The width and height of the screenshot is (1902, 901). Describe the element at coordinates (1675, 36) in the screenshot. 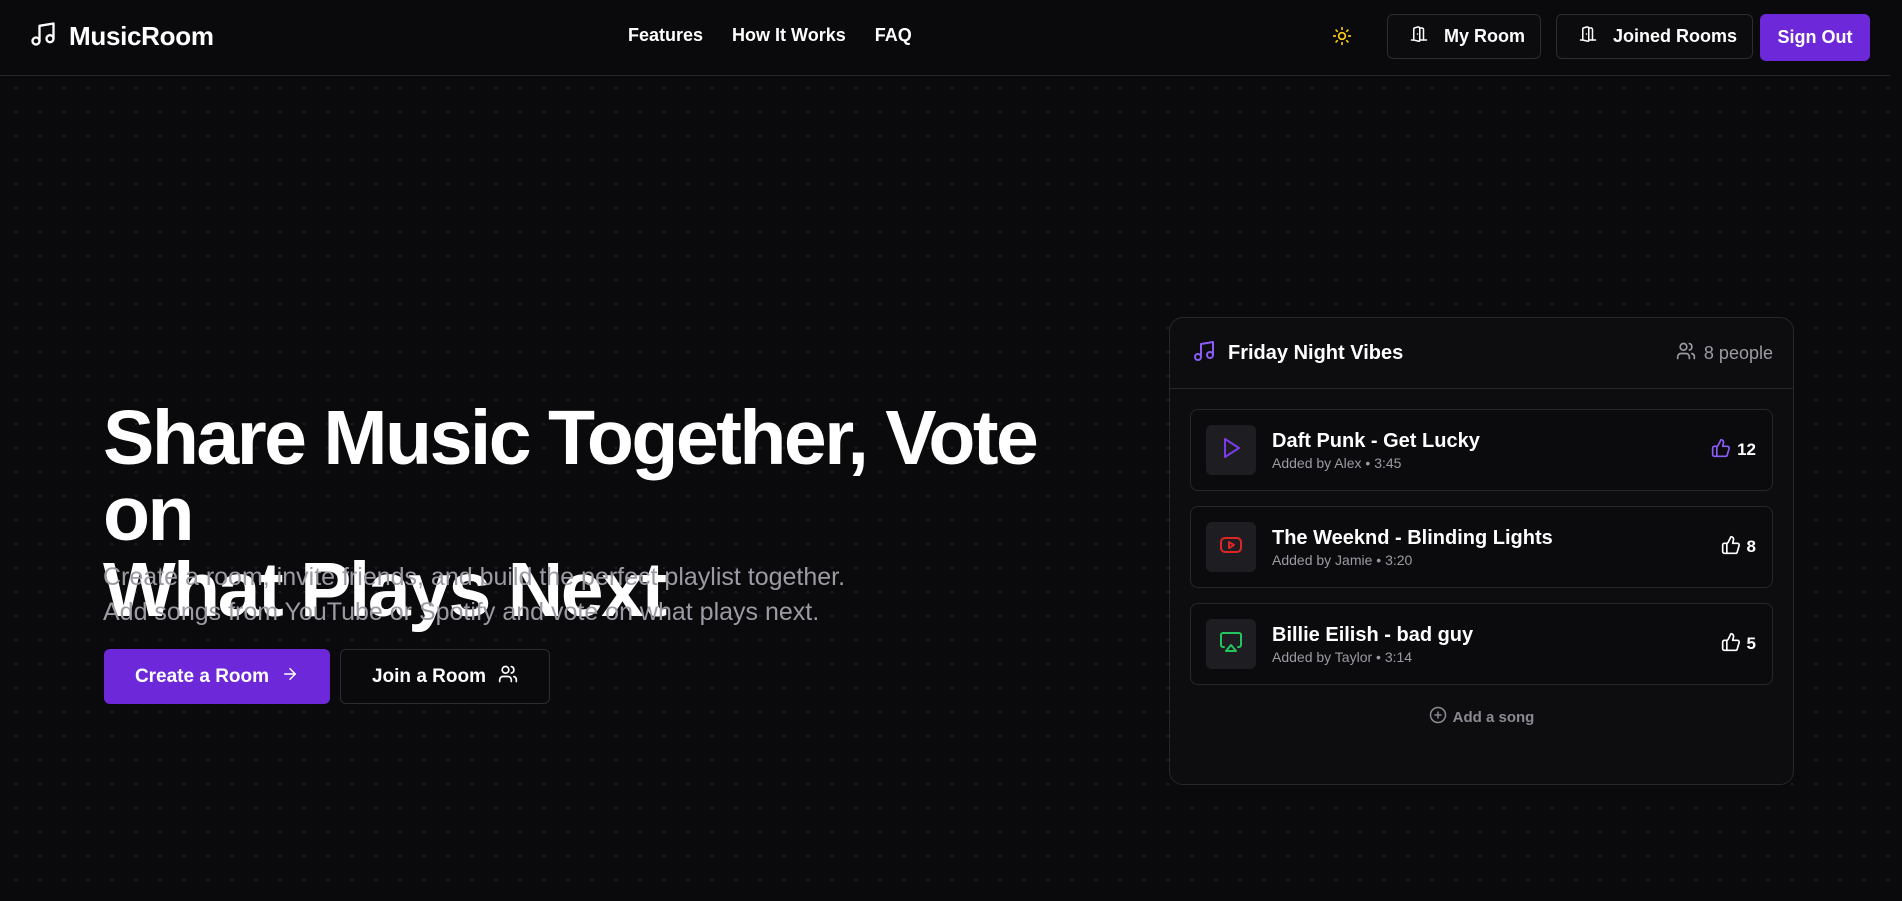

I see `joined-rooms-label: Joined Rooms` at that location.